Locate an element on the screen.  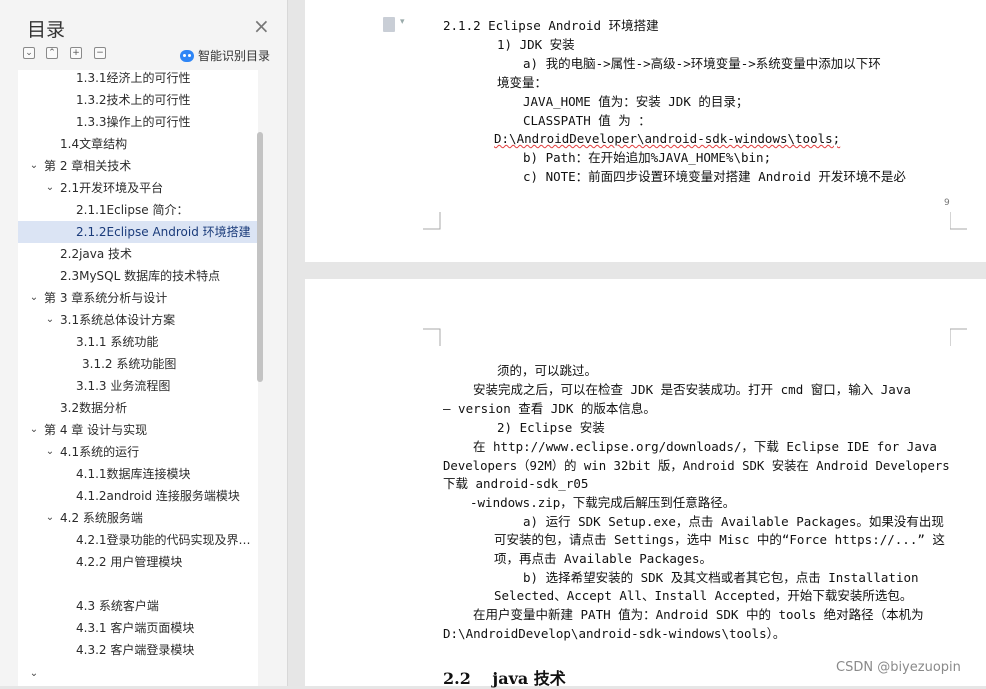
toc-item: 1.3.2技术上的可行性 is located at coordinates (138, 100).